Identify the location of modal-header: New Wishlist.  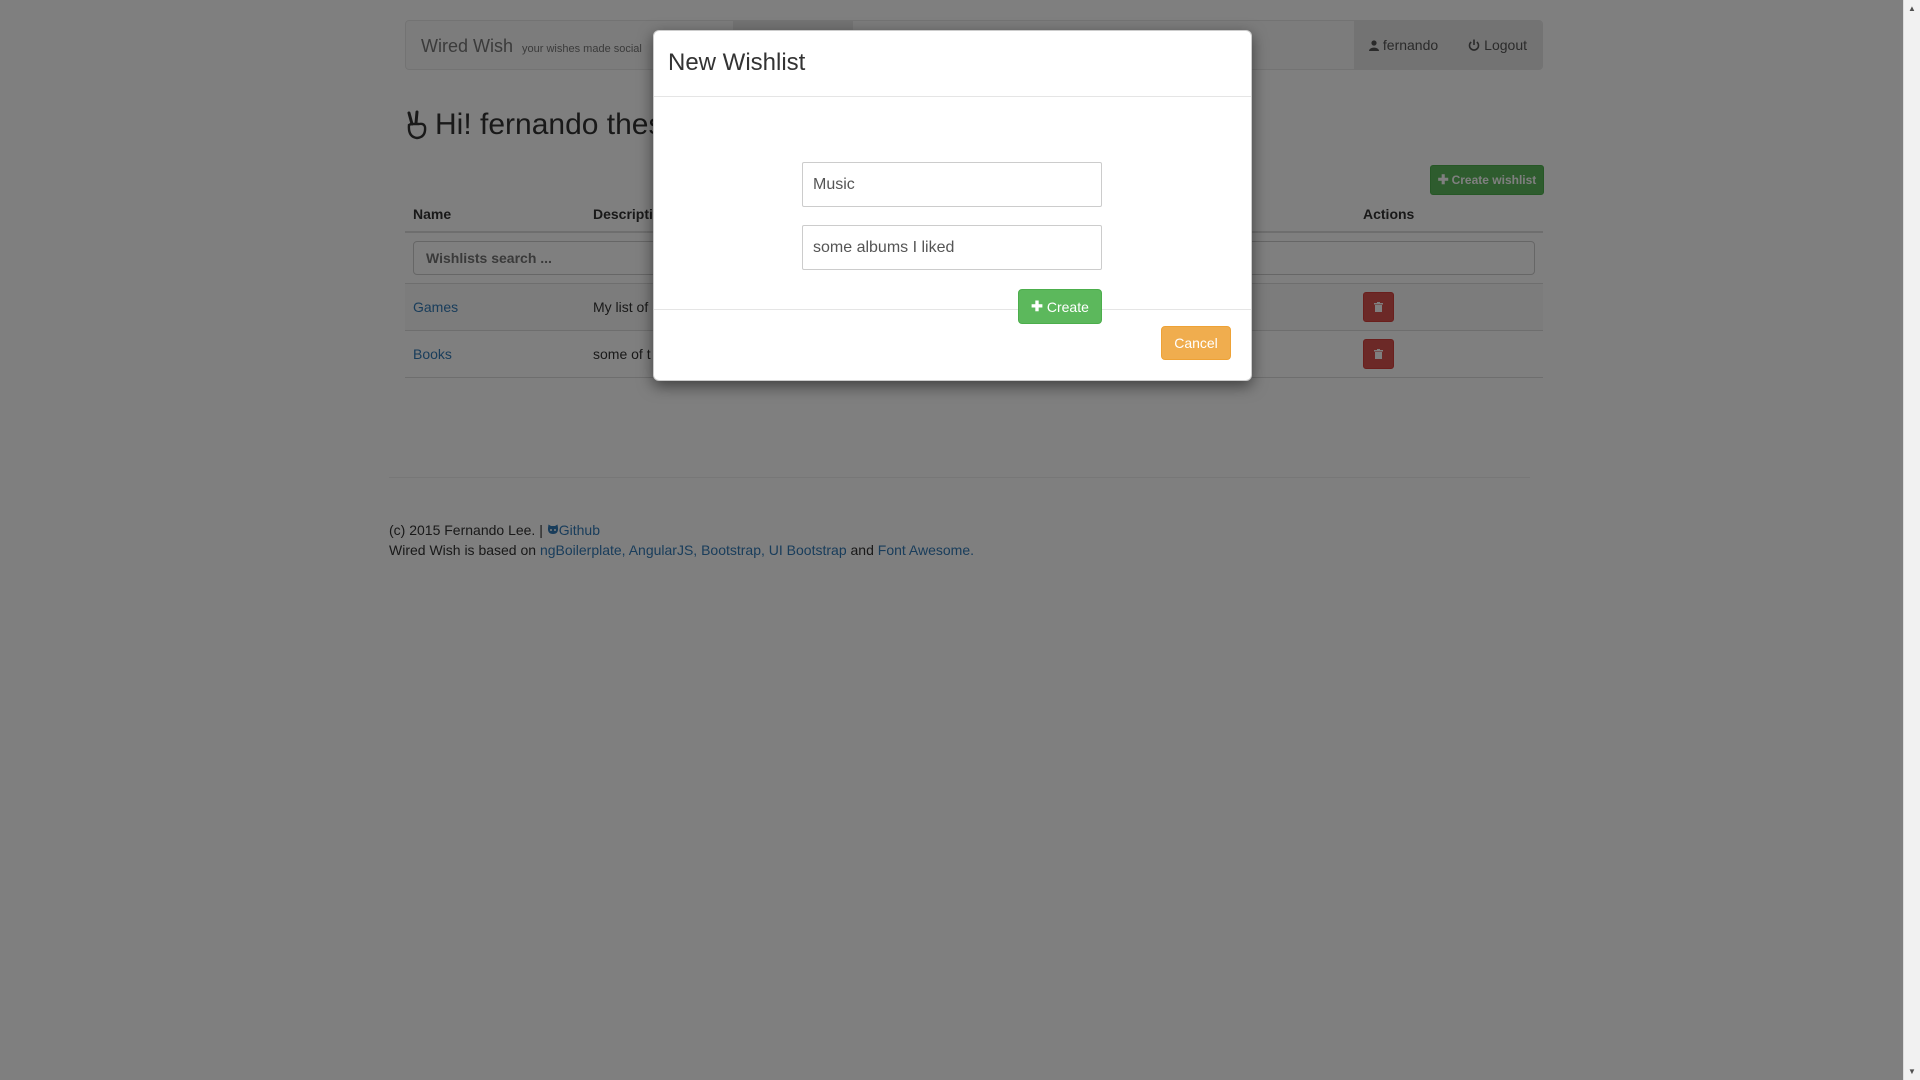
(952, 64).